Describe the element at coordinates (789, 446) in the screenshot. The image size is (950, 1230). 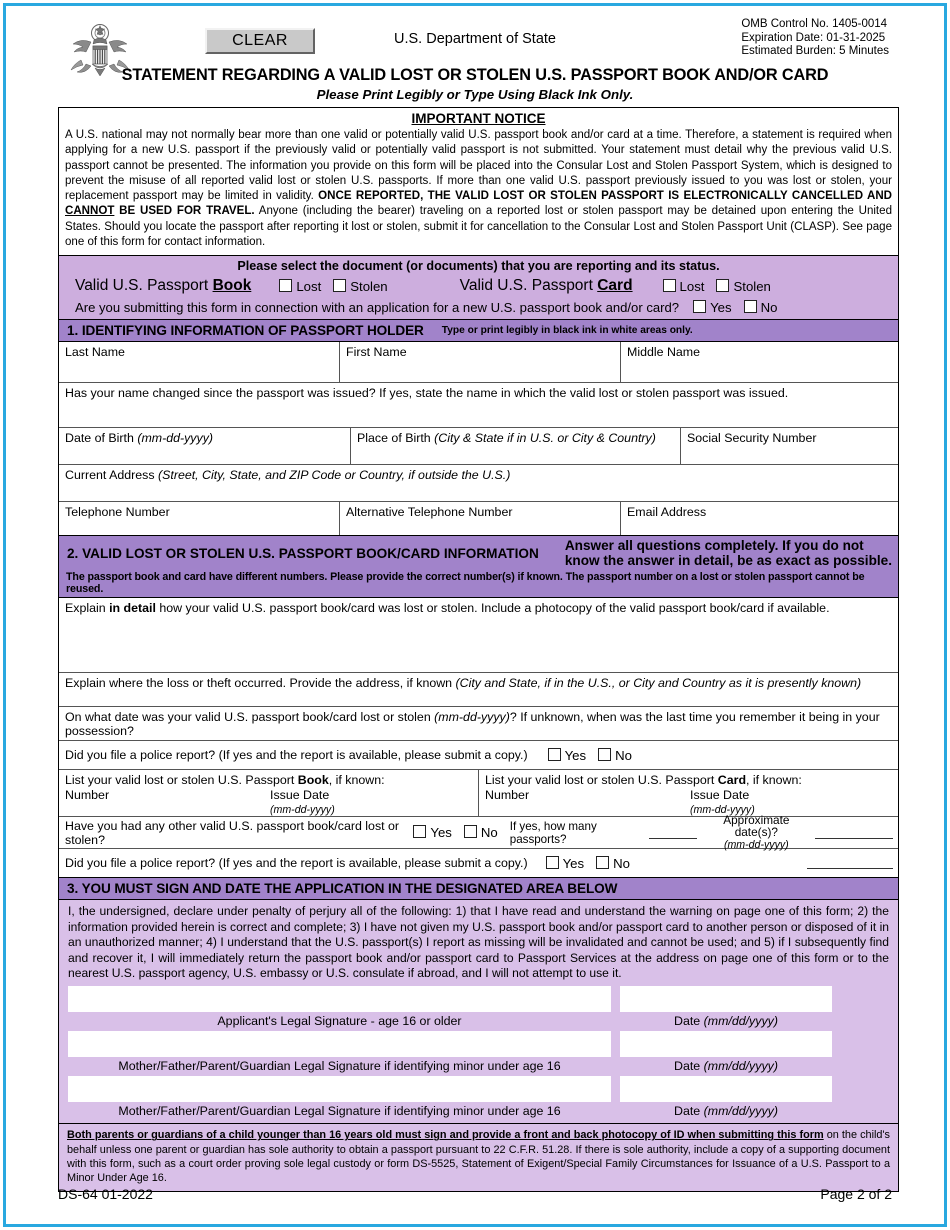
I see `ssn-field: Social Security Number` at that location.